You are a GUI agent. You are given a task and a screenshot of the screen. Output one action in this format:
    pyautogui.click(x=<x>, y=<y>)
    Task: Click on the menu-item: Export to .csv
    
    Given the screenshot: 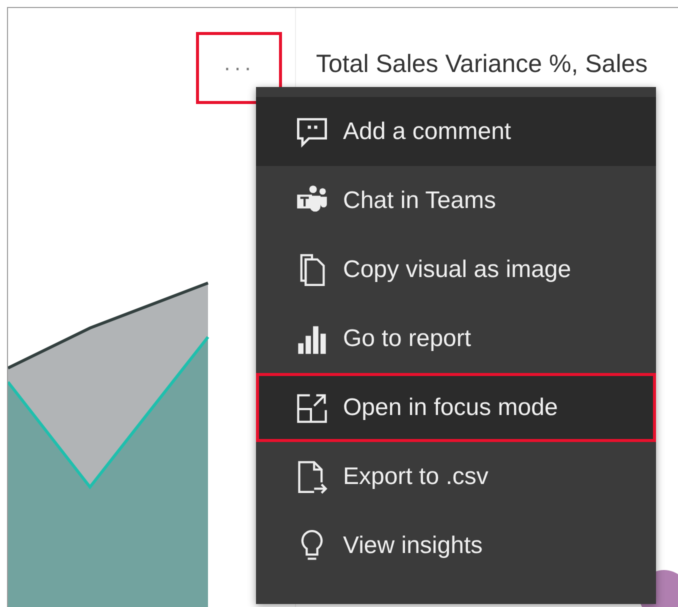 What is the action you would take?
    pyautogui.click(x=456, y=476)
    